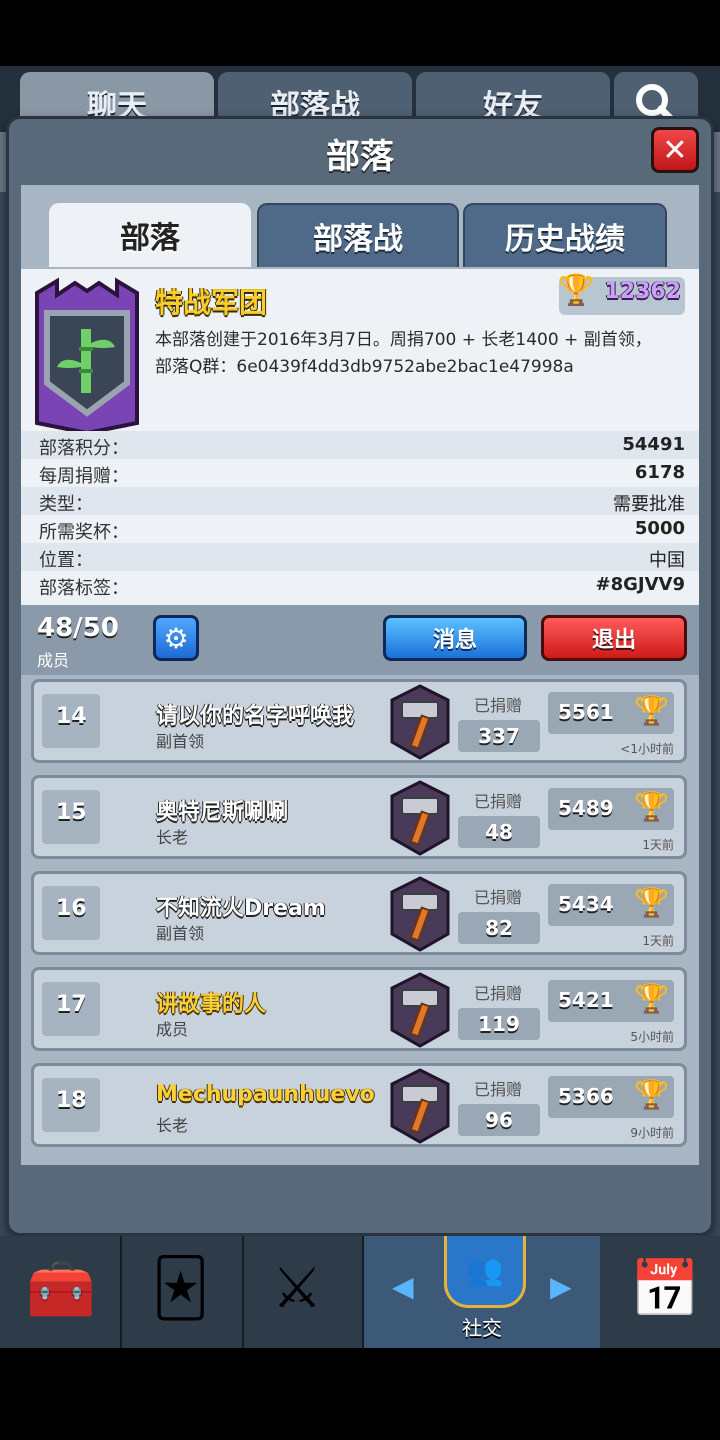 This screenshot has width=720, height=1440. What do you see at coordinates (84, 476) in the screenshot?
I see `stat-label: 每周捐赠：` at bounding box center [84, 476].